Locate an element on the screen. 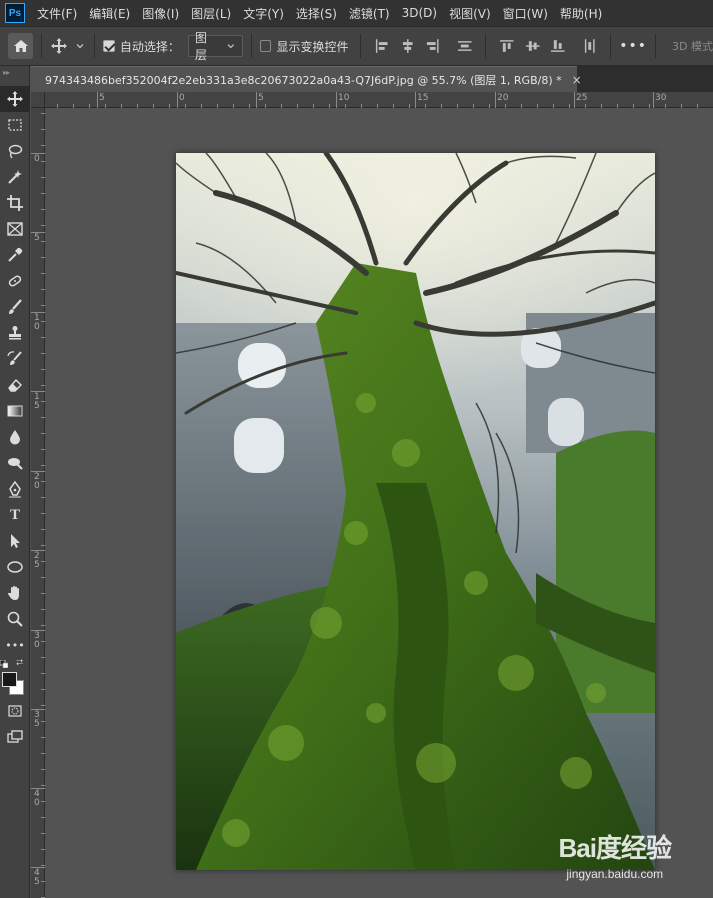 The height and width of the screenshot is (898, 713). brush-tool is located at coordinates (15, 307).